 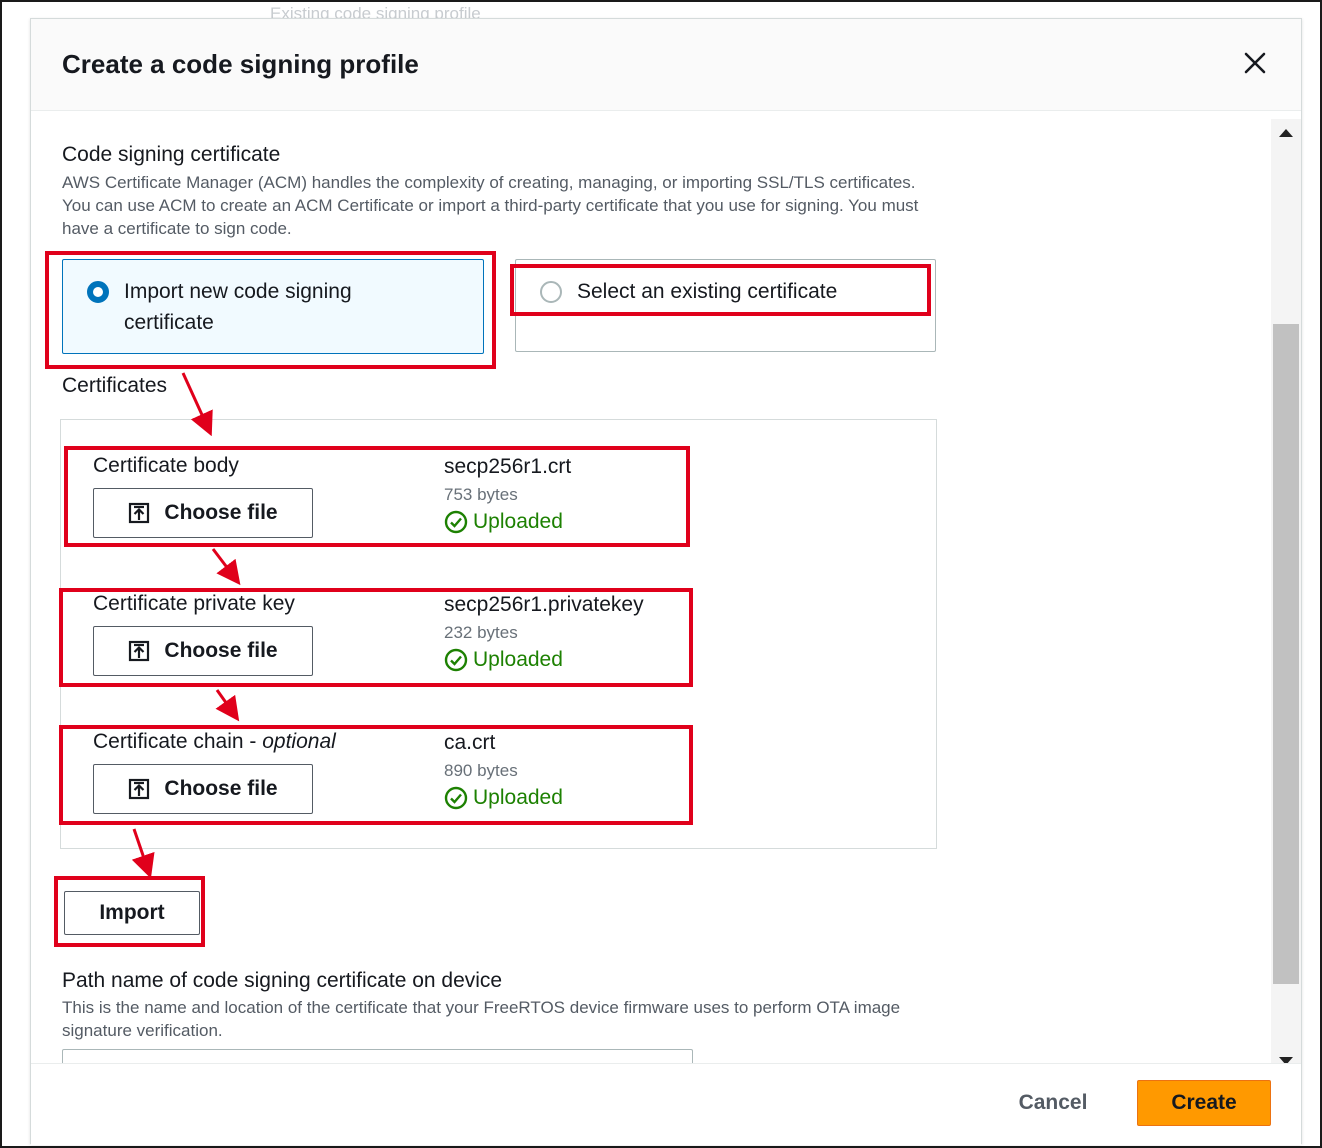 What do you see at coordinates (166, 465) in the screenshot?
I see `certificate-body-label: Certificate body` at bounding box center [166, 465].